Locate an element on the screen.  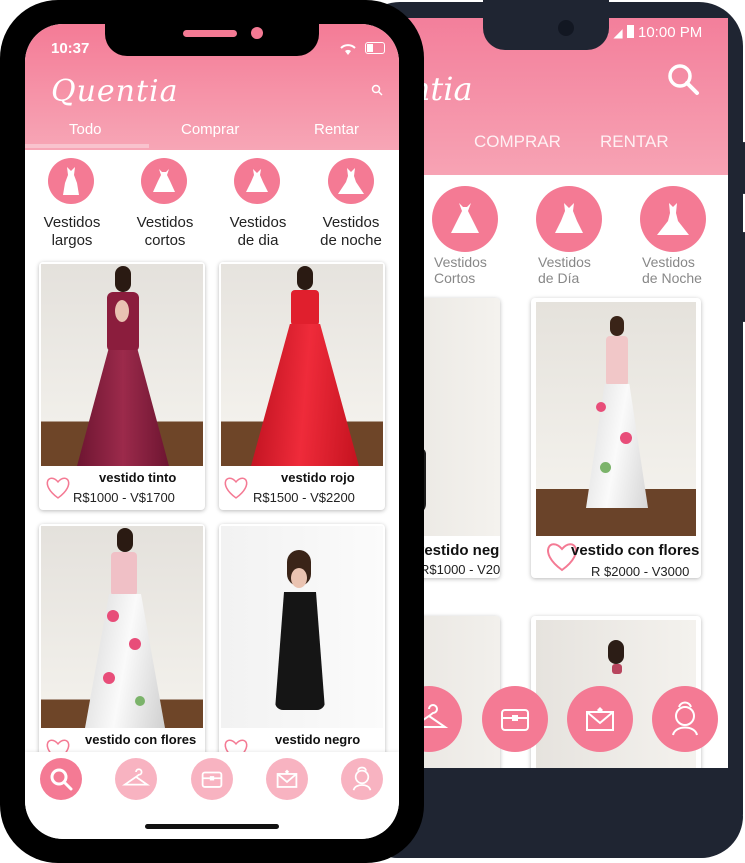
iphone-status-time: 10:37 is located at coordinates (70, 48).